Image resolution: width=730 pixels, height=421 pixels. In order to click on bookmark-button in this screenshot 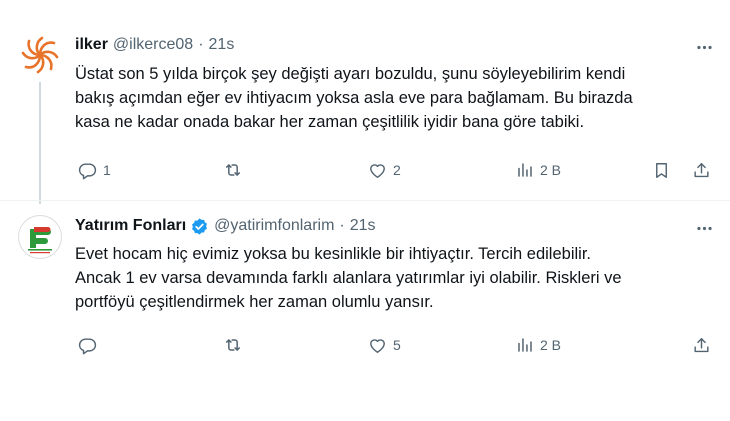, I will do `click(661, 170)`.